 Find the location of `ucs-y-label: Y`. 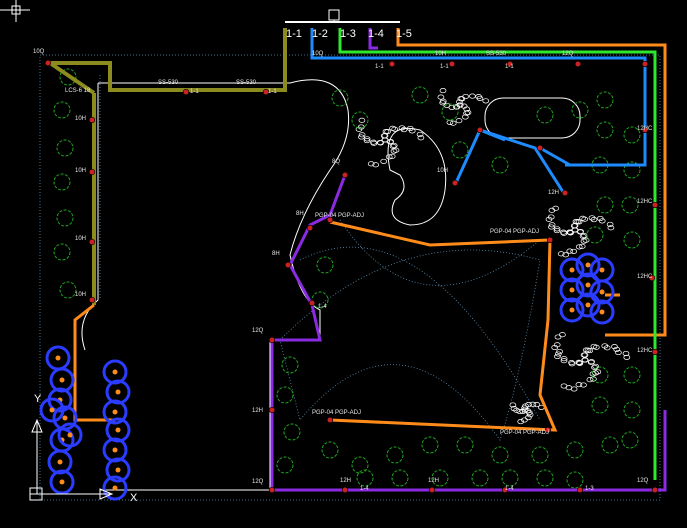

ucs-y-label: Y is located at coordinates (38, 399).